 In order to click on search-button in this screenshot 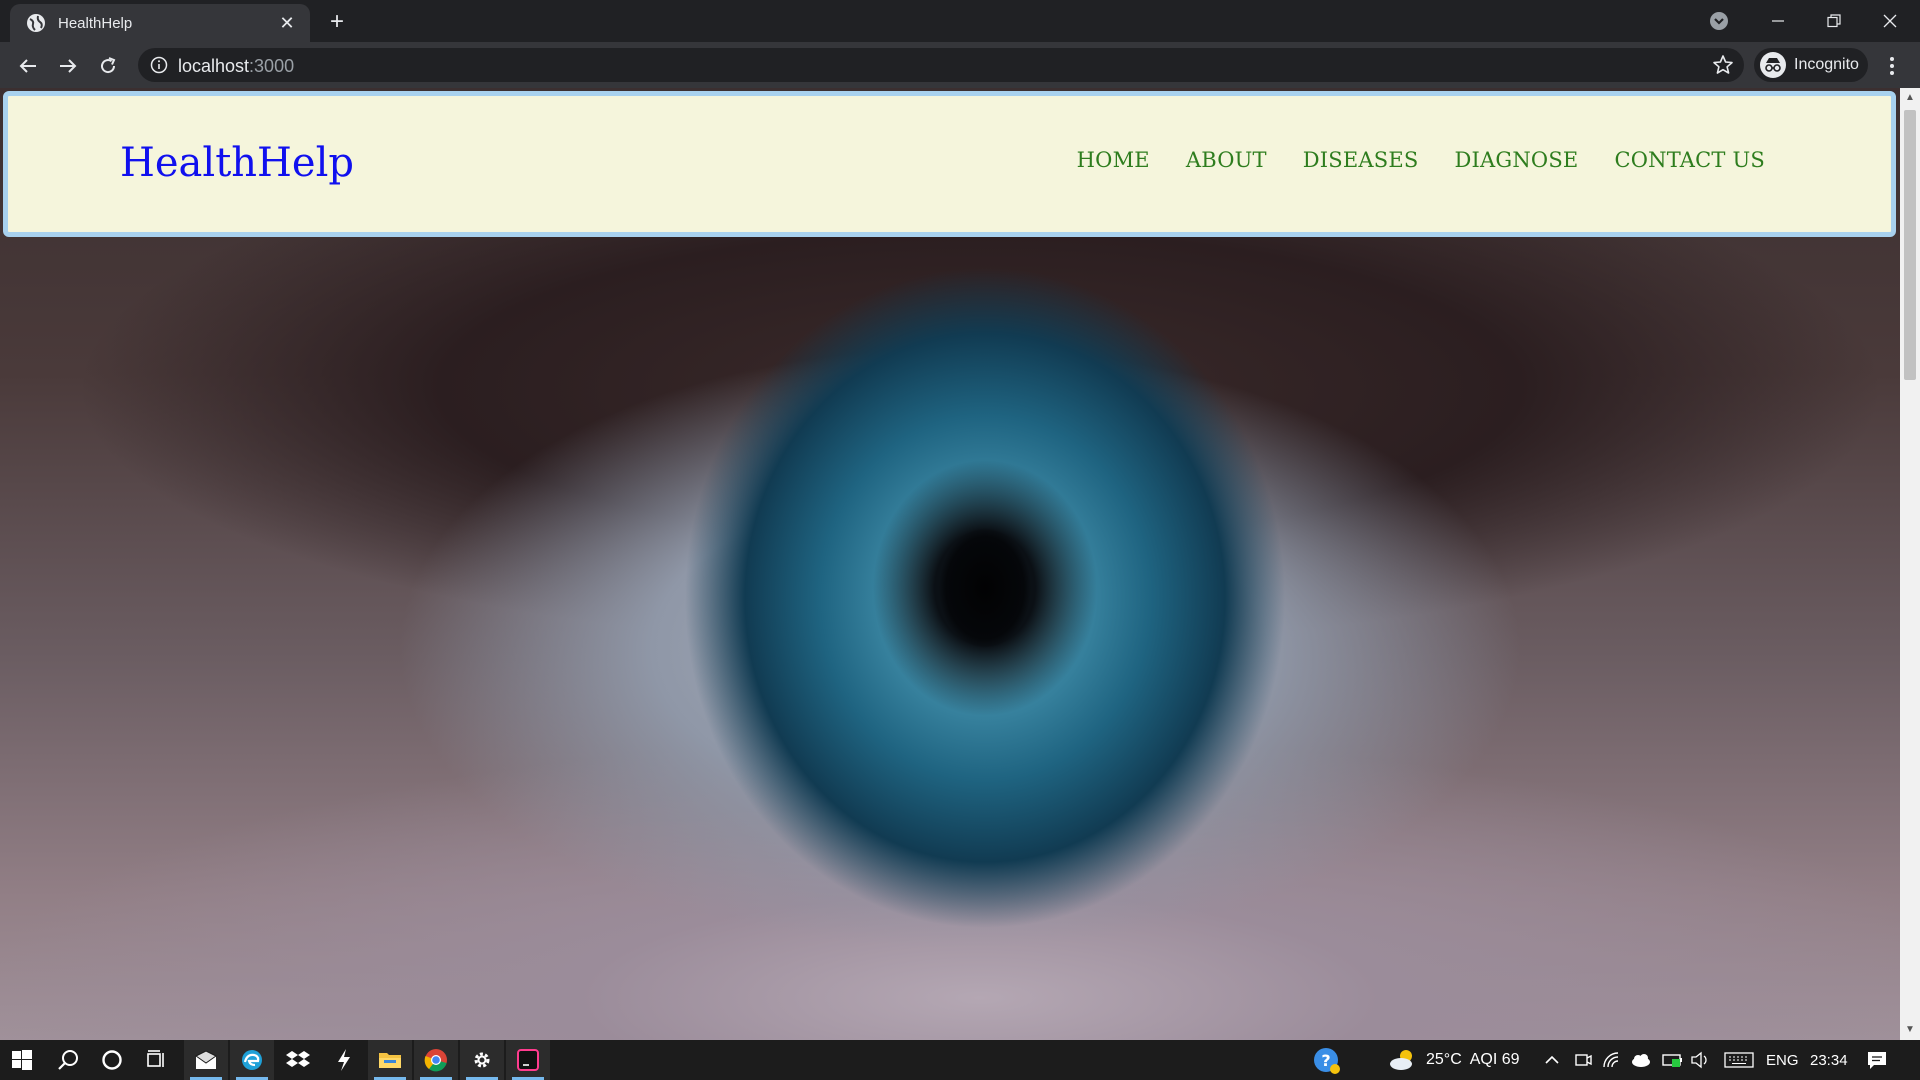, I will do `click(68, 1060)`.